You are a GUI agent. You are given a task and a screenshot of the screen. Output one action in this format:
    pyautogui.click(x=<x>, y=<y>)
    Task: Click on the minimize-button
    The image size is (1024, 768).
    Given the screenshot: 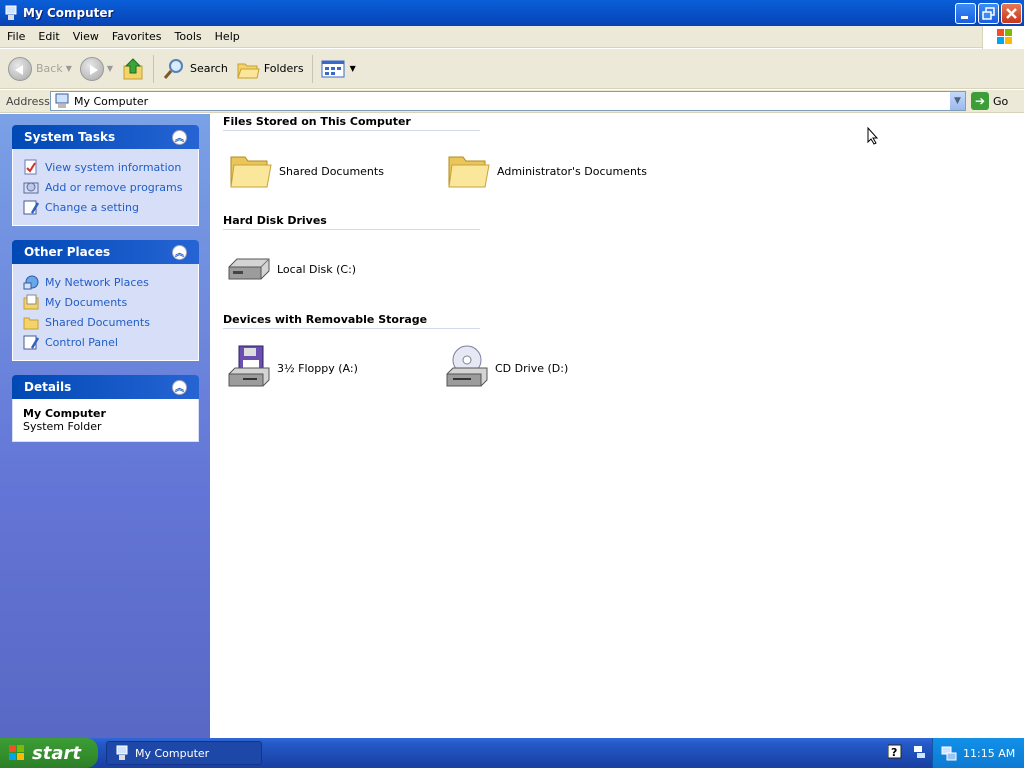 What is the action you would take?
    pyautogui.click(x=965, y=13)
    